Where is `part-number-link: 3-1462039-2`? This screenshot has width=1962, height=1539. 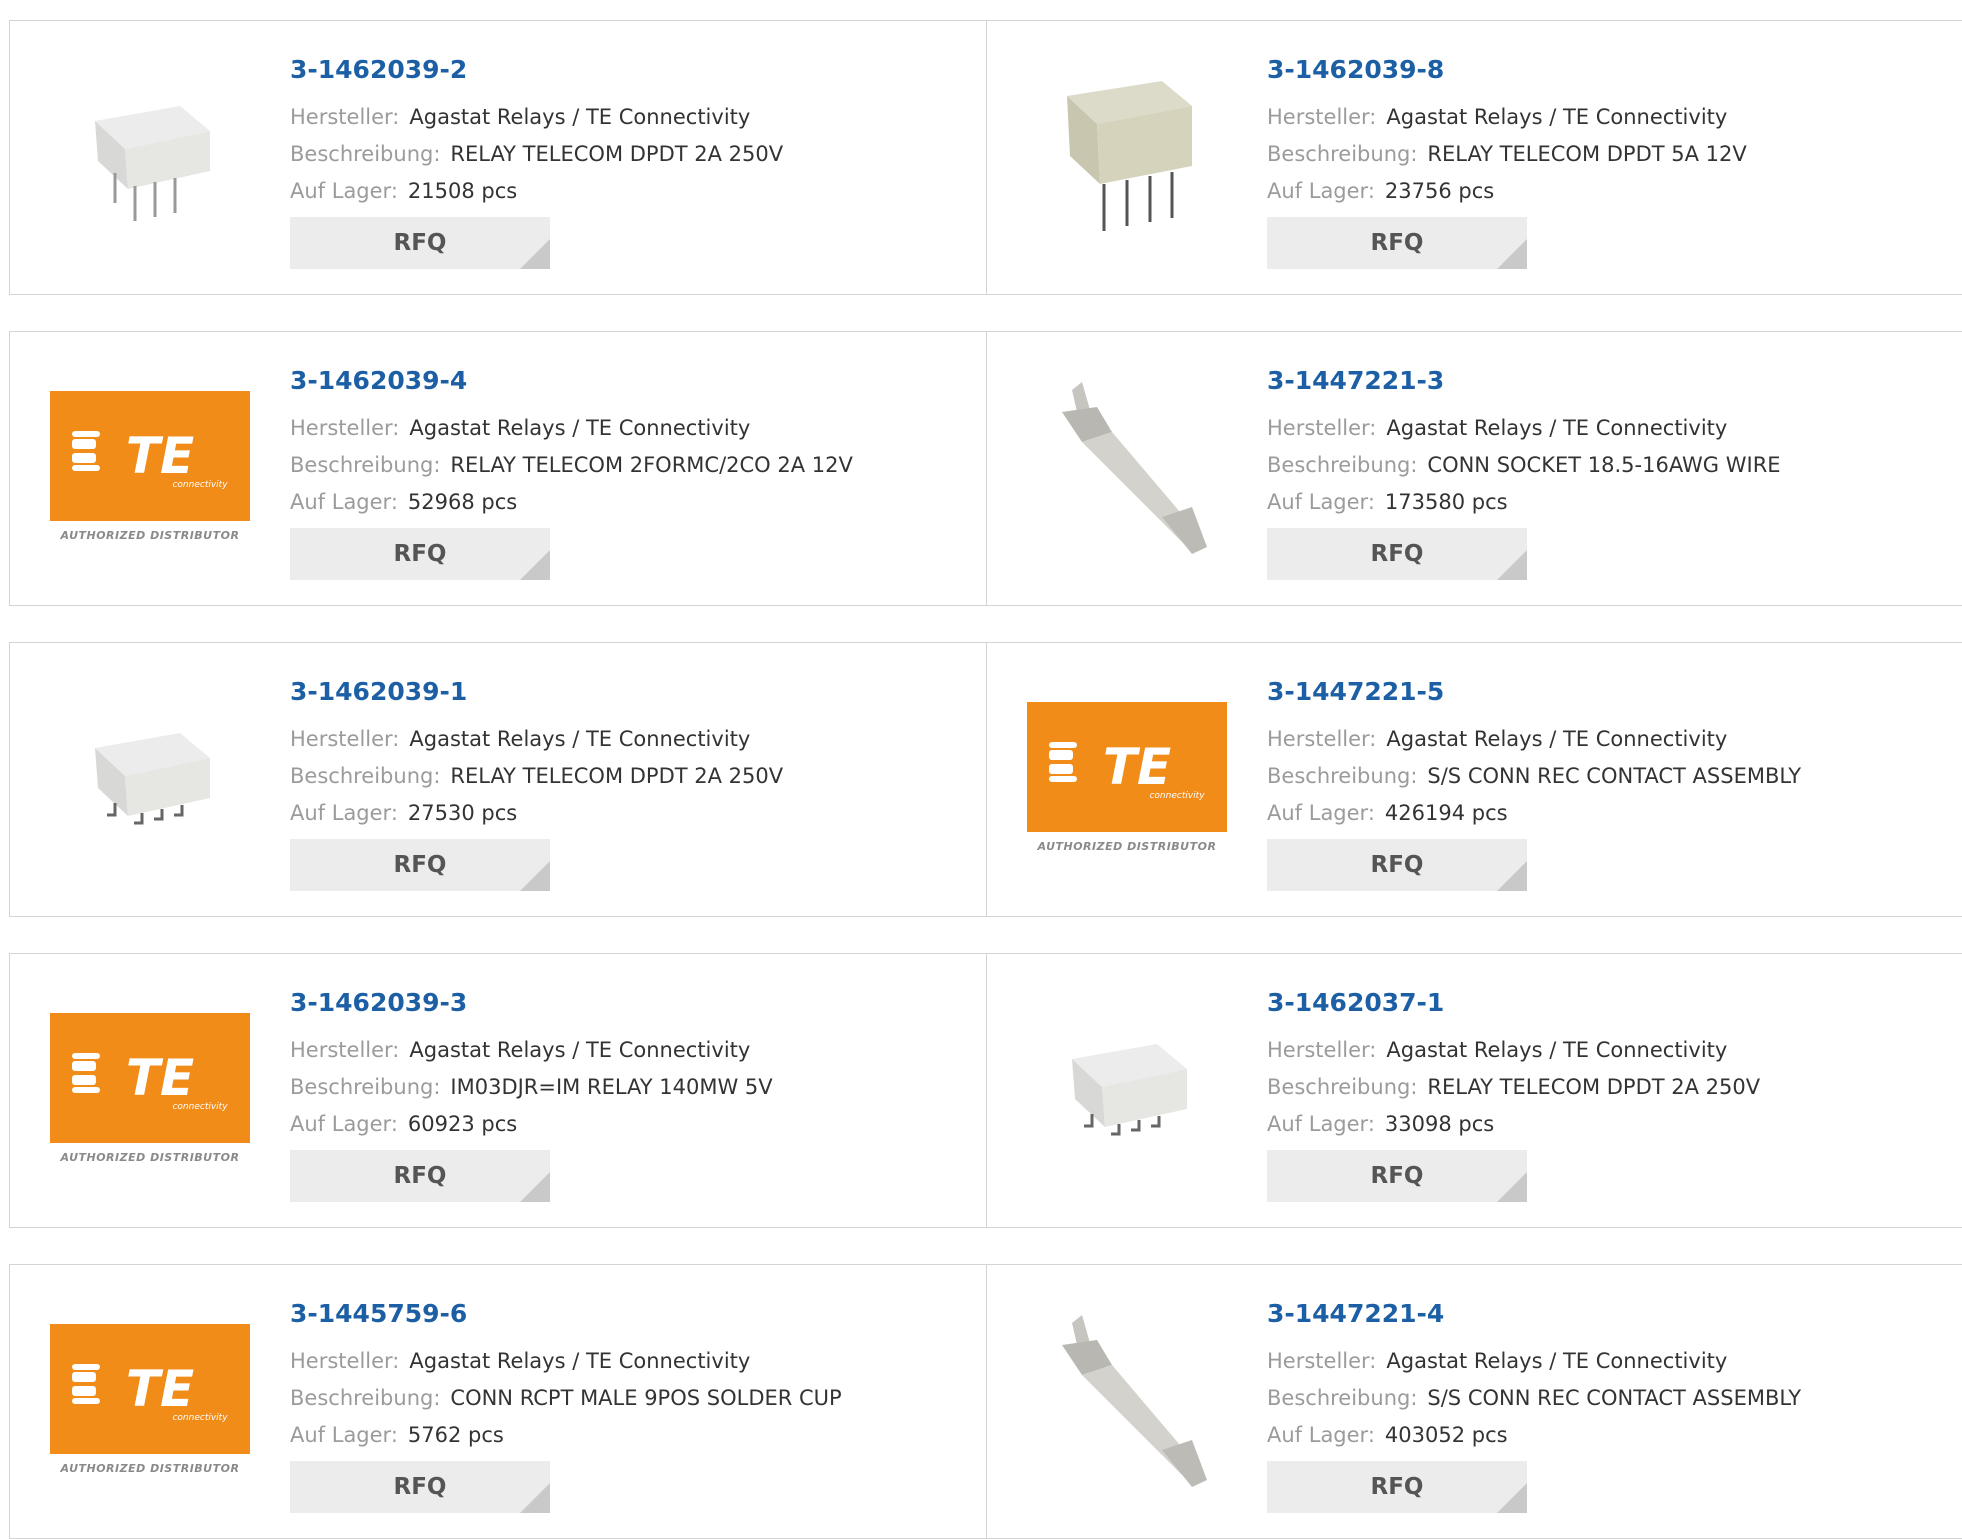 part-number-link: 3-1462039-2 is located at coordinates (536, 70).